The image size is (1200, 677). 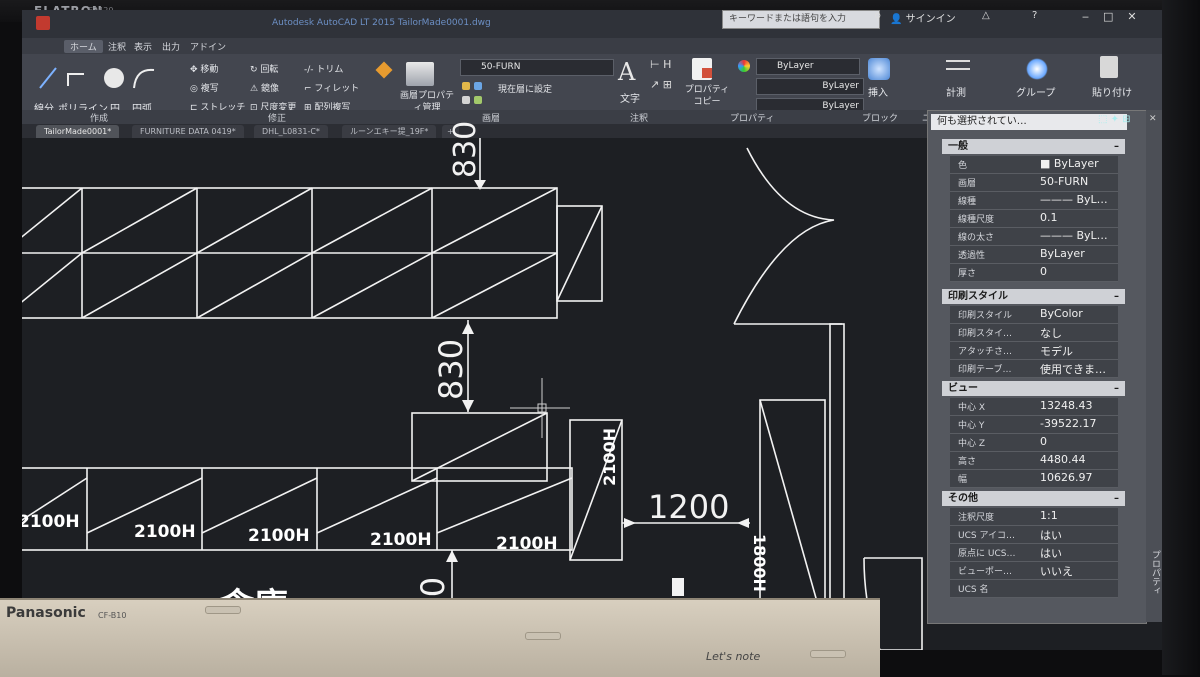 What do you see at coordinates (1109, 67) in the screenshot?
I see `clipboard-icon` at bounding box center [1109, 67].